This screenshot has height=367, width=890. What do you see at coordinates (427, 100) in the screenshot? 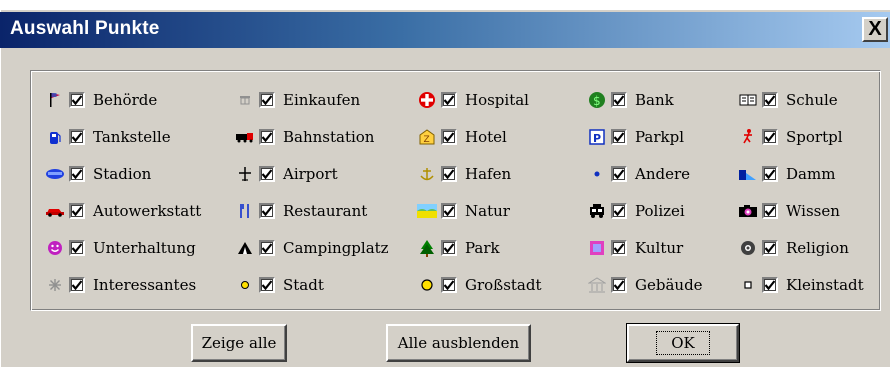
I see `red-cross-icon` at bounding box center [427, 100].